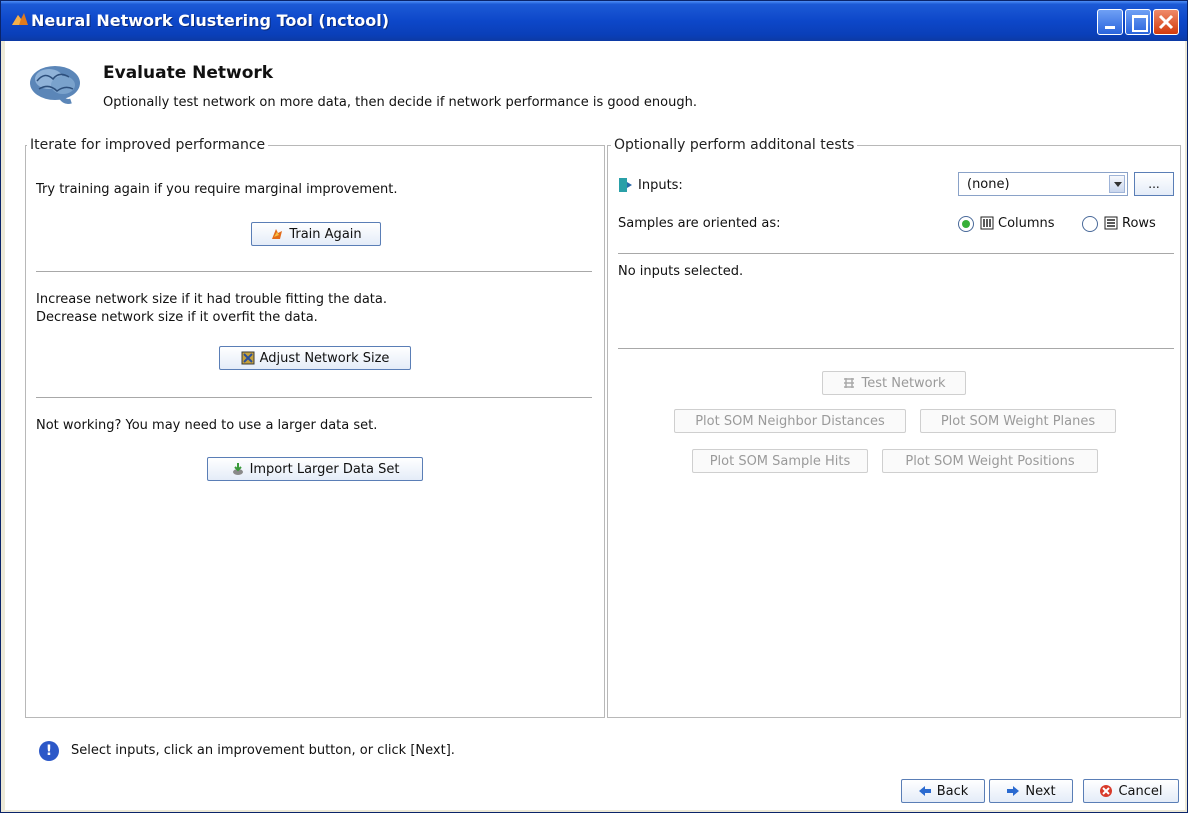 Image resolution: width=1188 pixels, height=813 pixels. I want to click on columns-radio, so click(966, 224).